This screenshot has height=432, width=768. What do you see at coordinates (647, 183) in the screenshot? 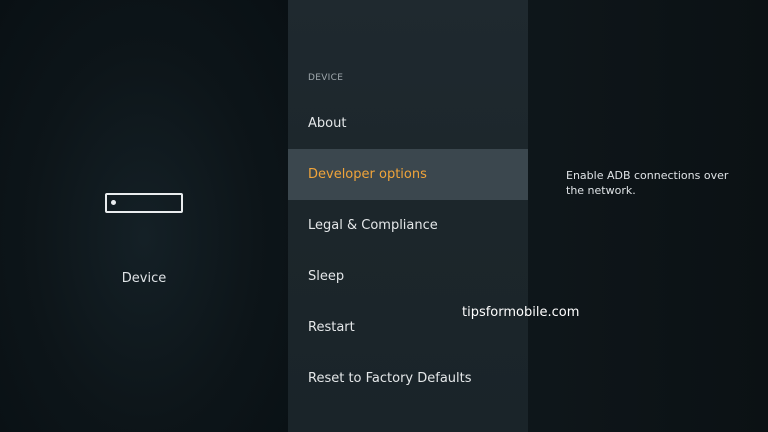
I see `option-description: Enable ADB connections over the network.` at bounding box center [647, 183].